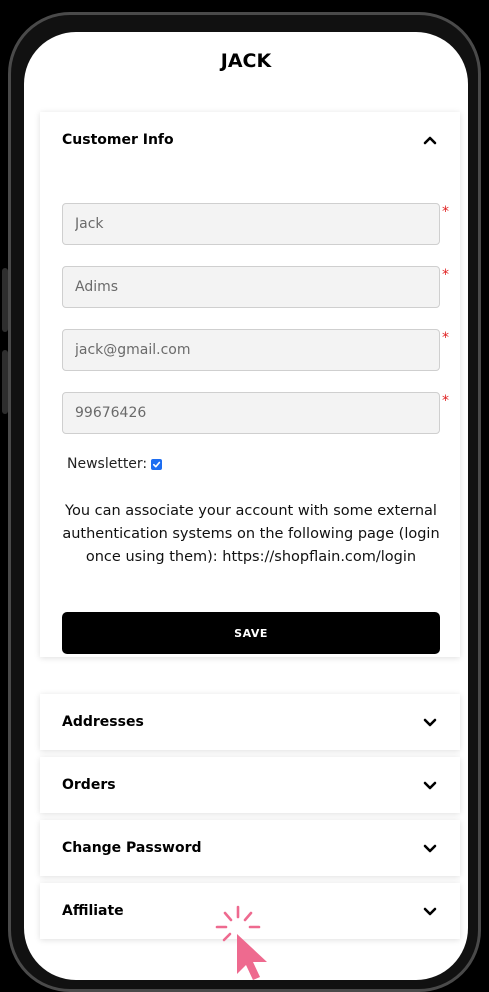  I want to click on phone-field, so click(251, 413).